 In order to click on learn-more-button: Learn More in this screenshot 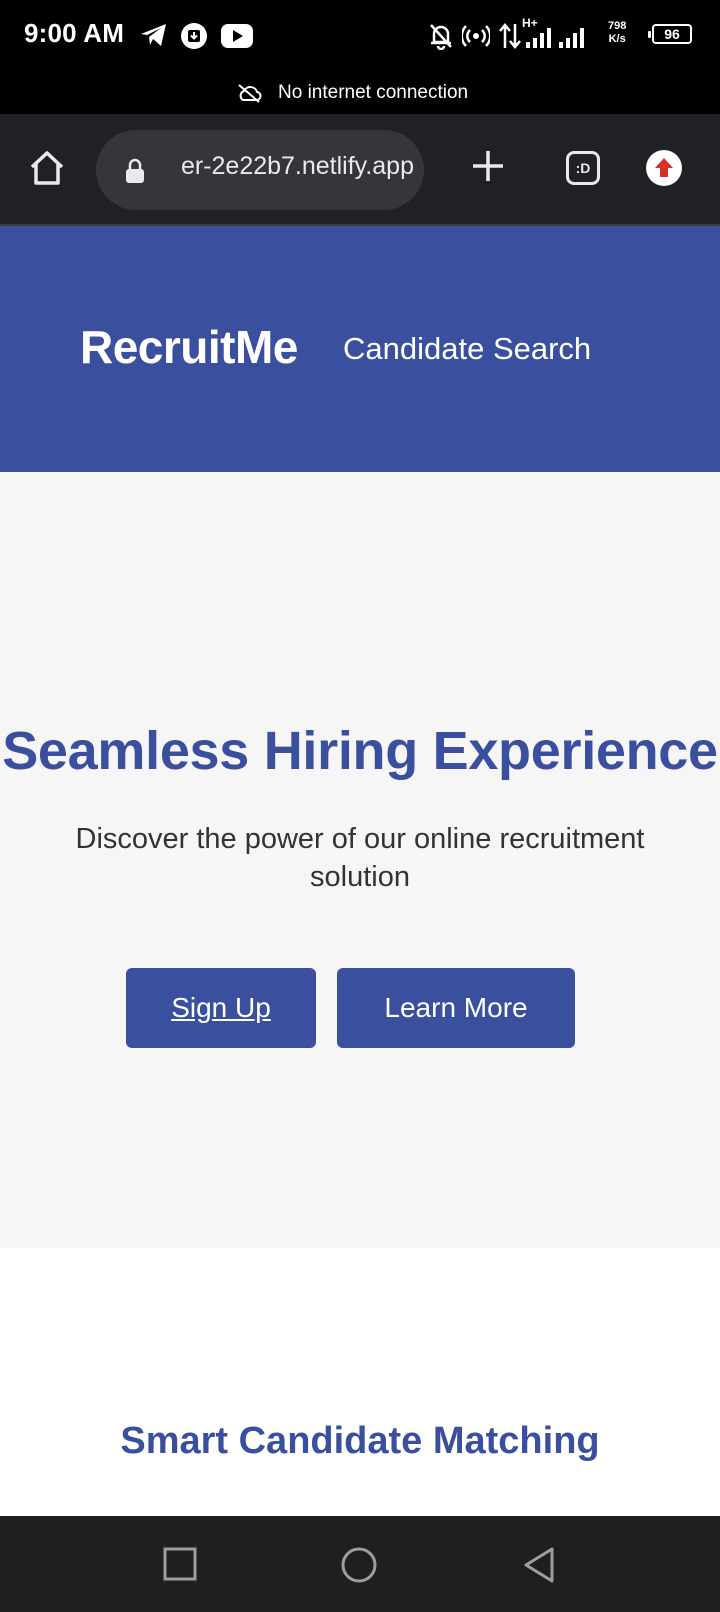, I will do `click(456, 1008)`.